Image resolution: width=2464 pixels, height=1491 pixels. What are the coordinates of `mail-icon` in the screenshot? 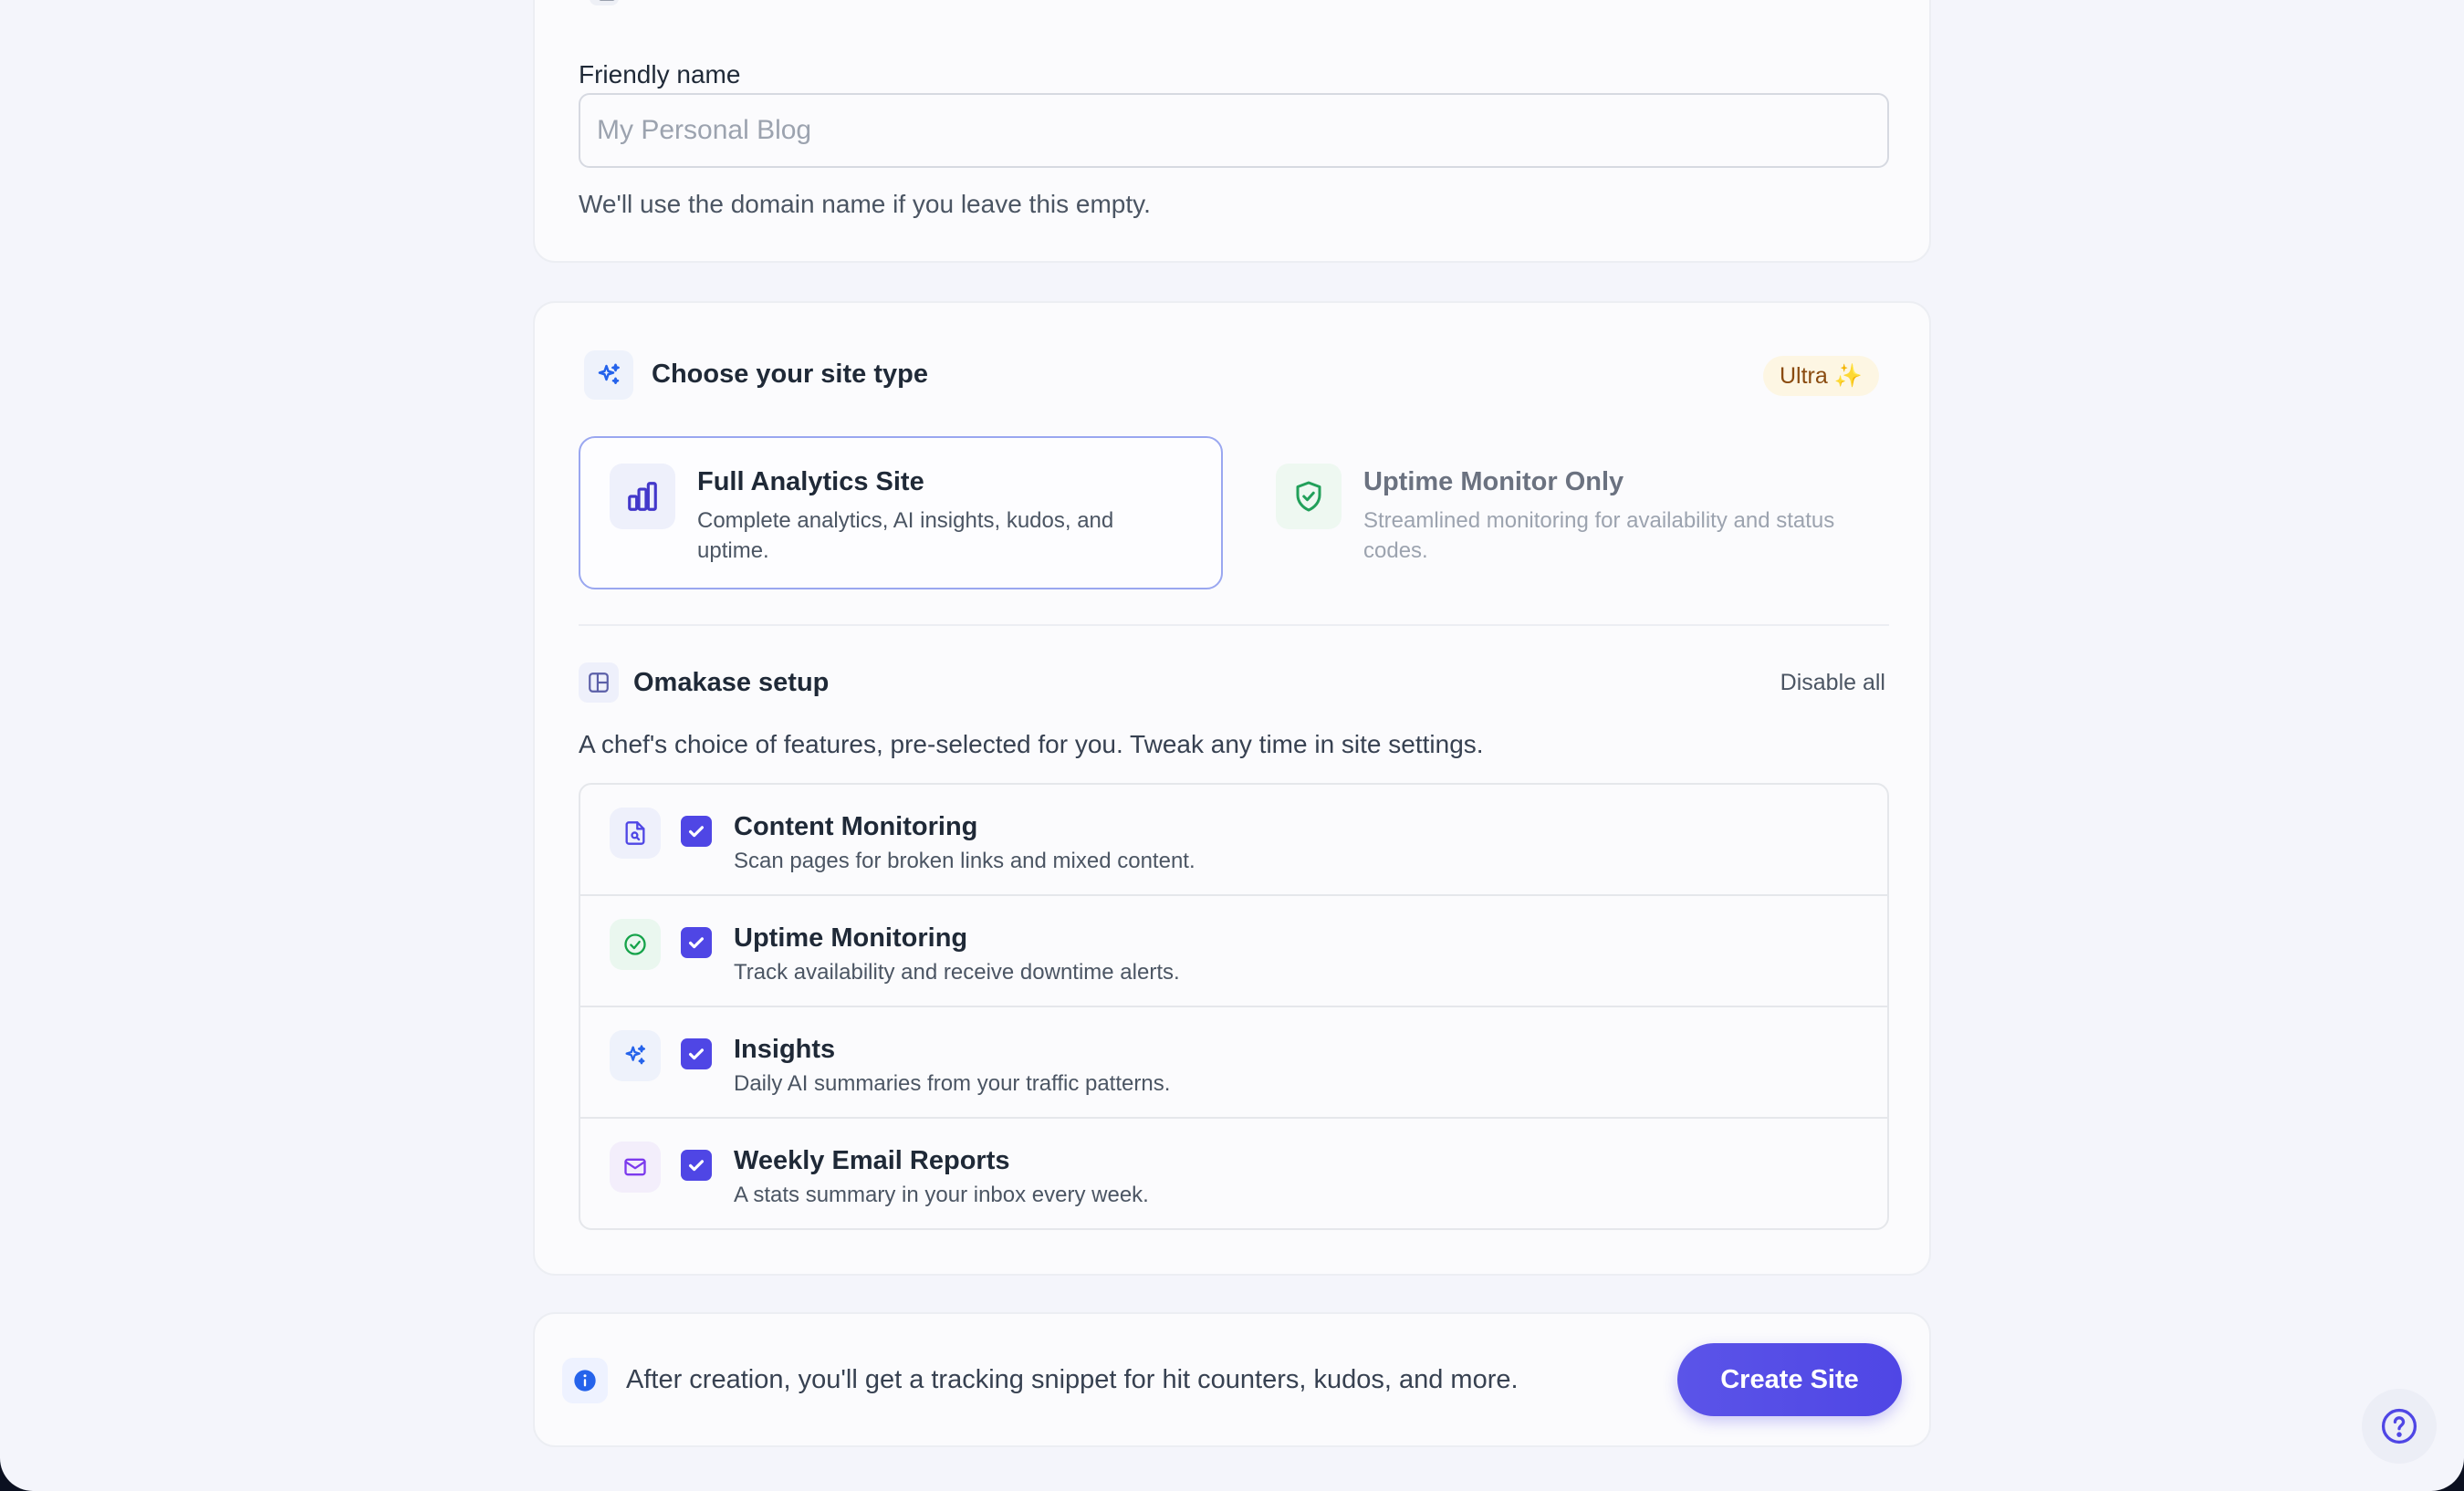 It's located at (635, 1167).